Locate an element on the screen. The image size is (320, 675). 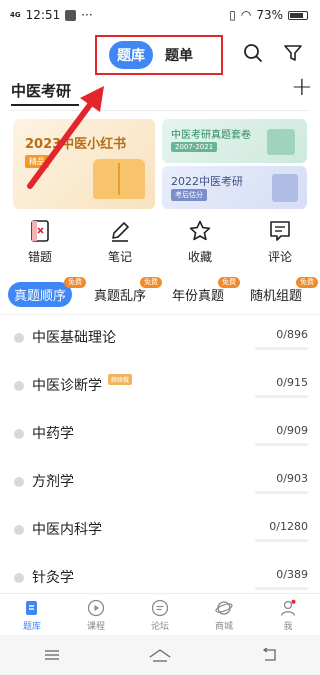
nav-label: 题库 is located at coordinates (31, 627).